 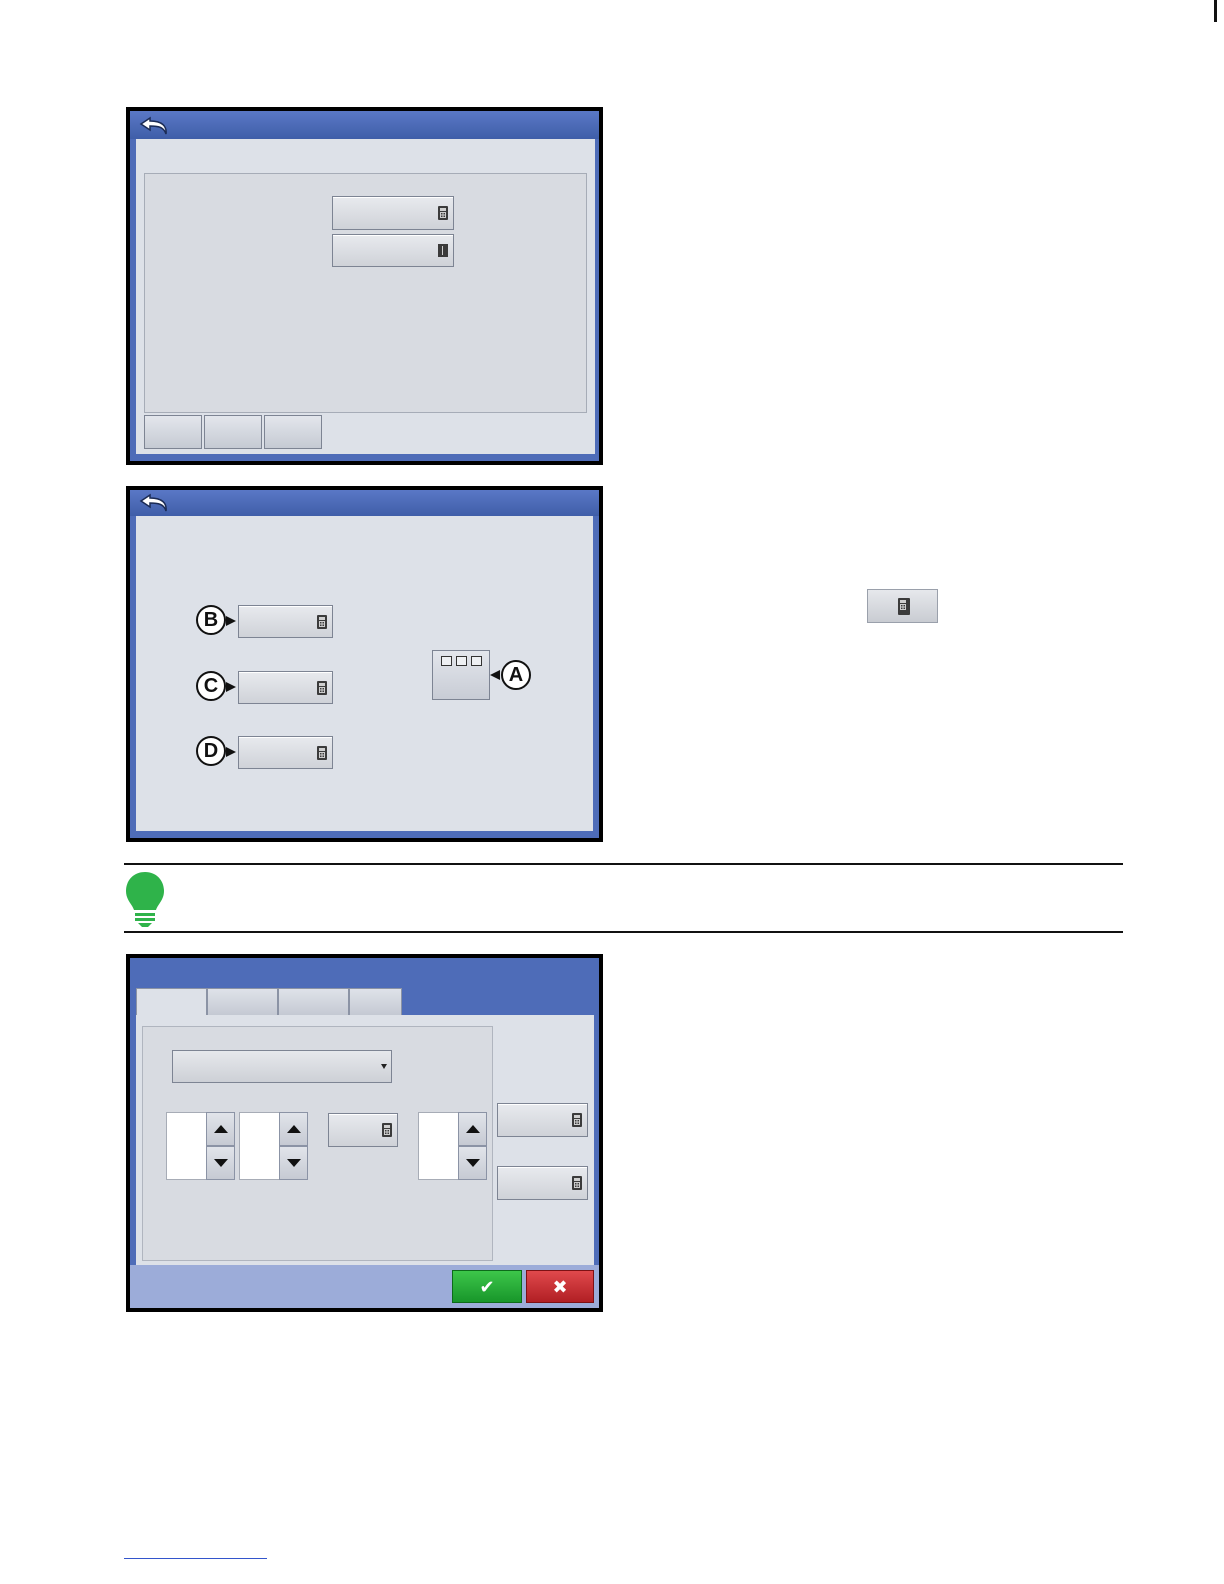 I want to click on grid-icon, so click(x=443, y=250).